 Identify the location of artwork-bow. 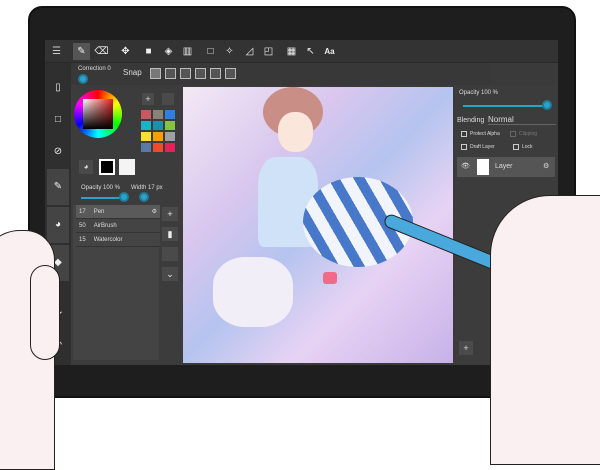
(330, 278).